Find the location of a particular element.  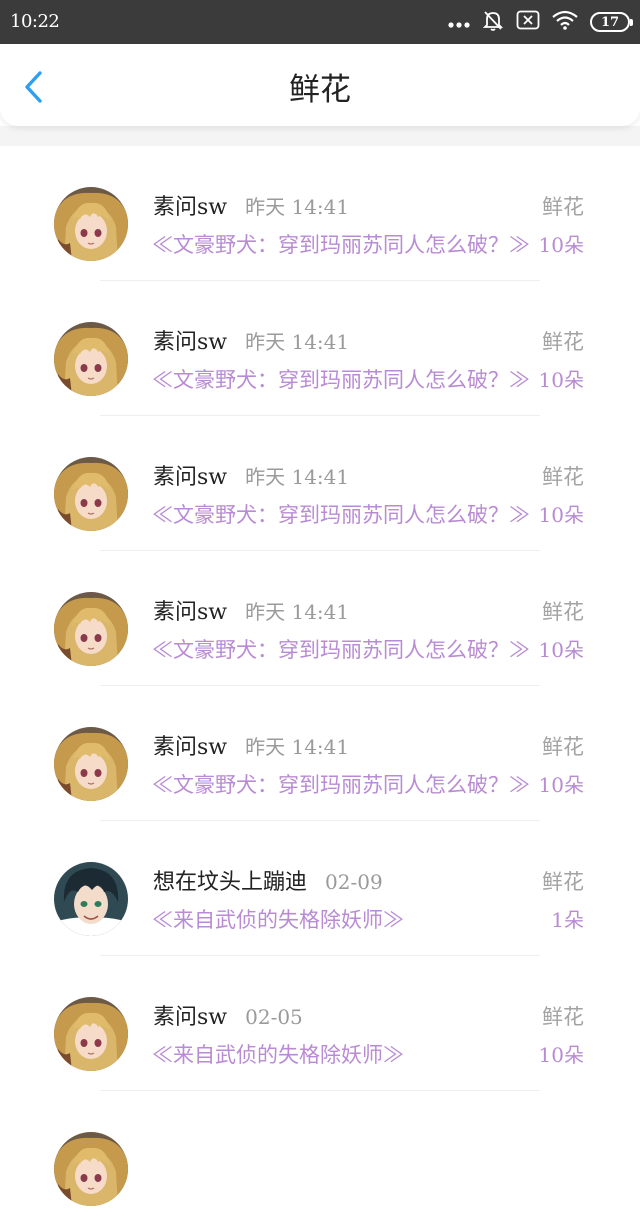

battery-level: 17 is located at coordinates (610, 22).